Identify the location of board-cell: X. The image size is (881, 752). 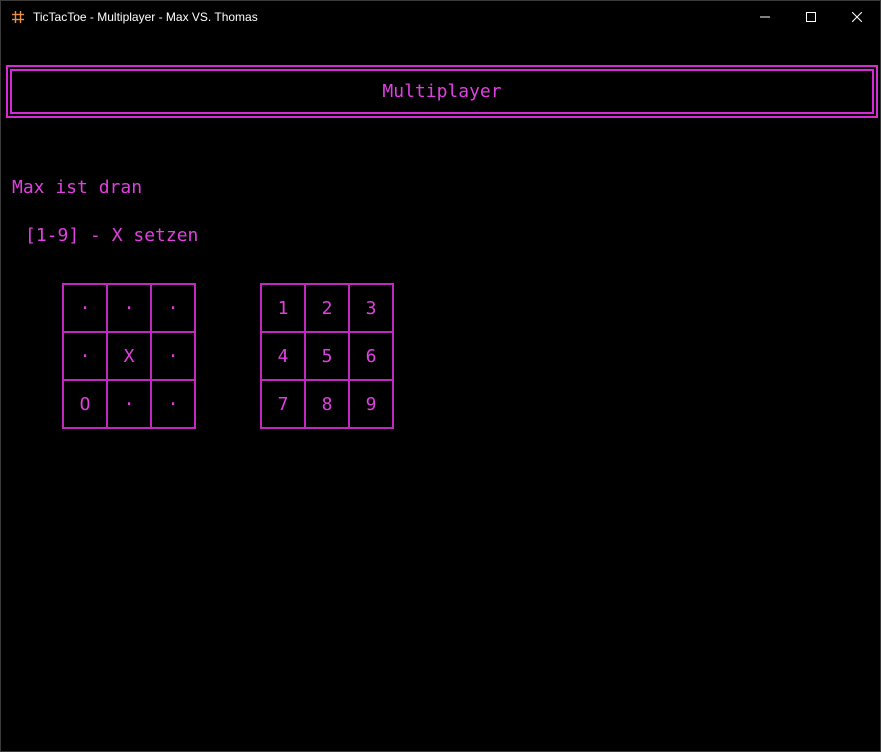
(129, 356).